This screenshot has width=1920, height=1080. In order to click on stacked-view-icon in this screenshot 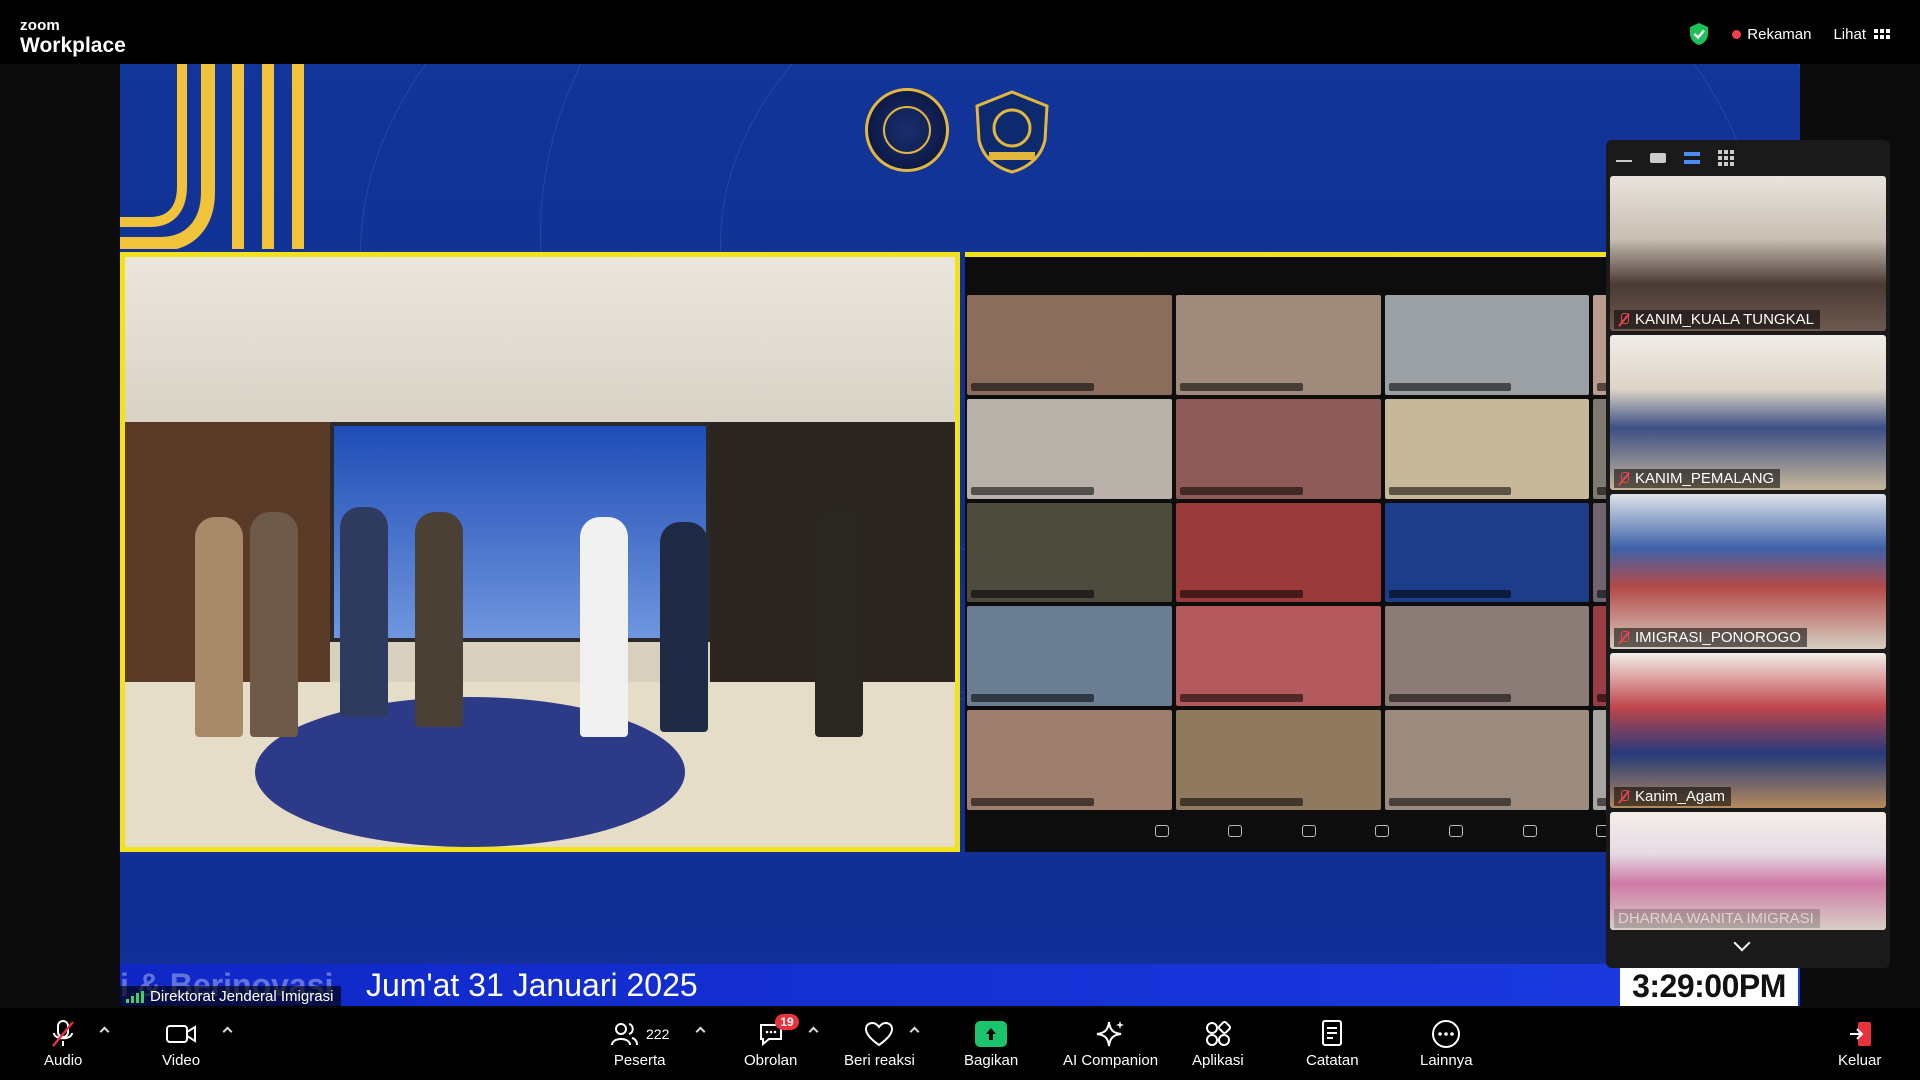, I will do `click(1692, 158)`.